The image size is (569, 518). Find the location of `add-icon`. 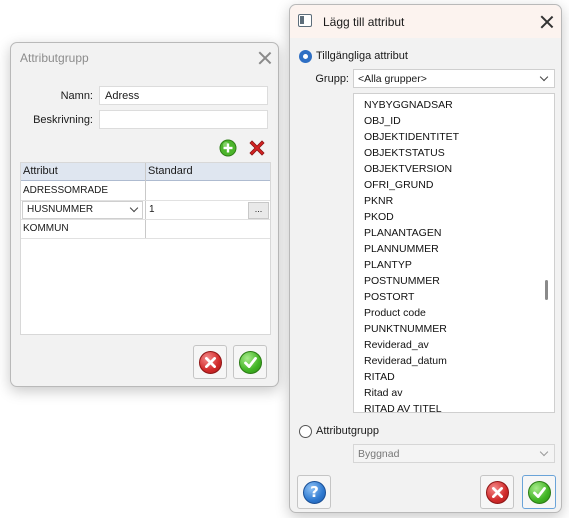

add-icon is located at coordinates (228, 148).